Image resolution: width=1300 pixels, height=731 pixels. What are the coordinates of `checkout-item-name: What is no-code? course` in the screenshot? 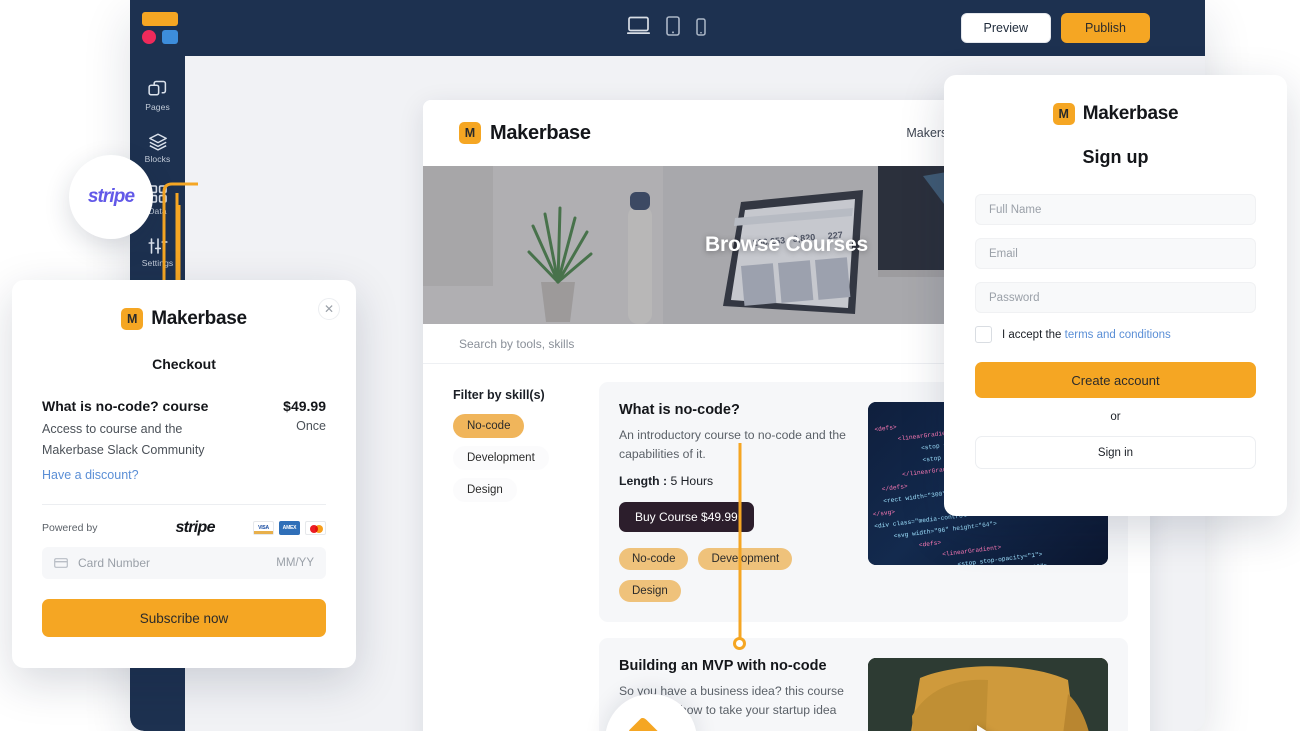 It's located at (125, 406).